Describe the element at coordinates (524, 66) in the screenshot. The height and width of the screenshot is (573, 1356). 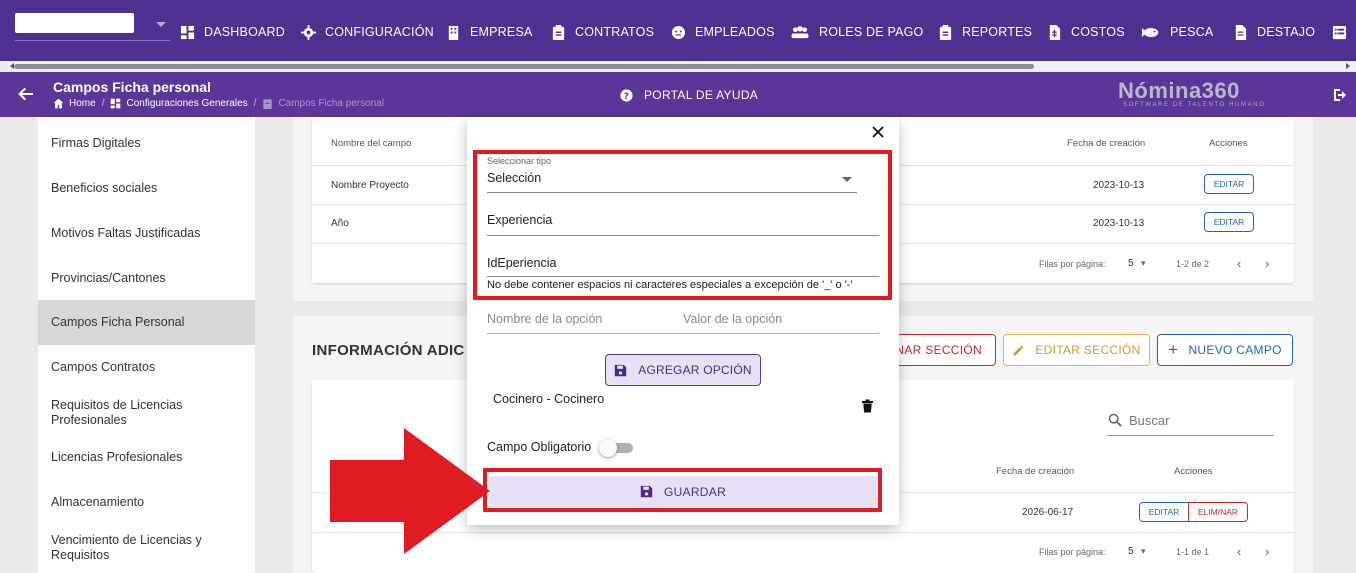
I see `scrollbar-thumb` at that location.